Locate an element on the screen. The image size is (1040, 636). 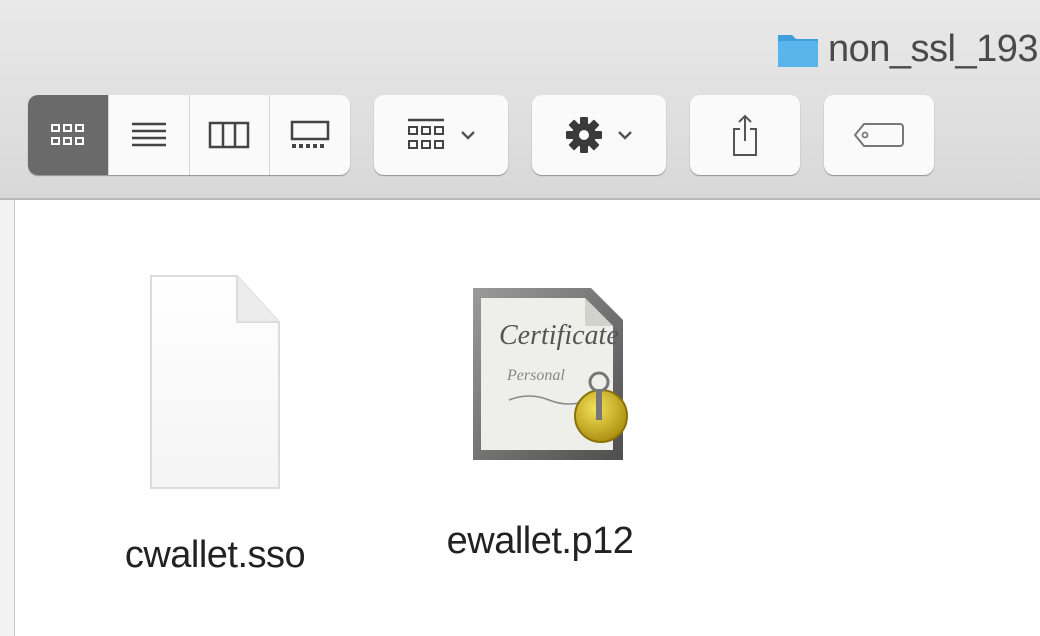
certificate-icon: Certificate Personal is located at coordinates (550, 374).